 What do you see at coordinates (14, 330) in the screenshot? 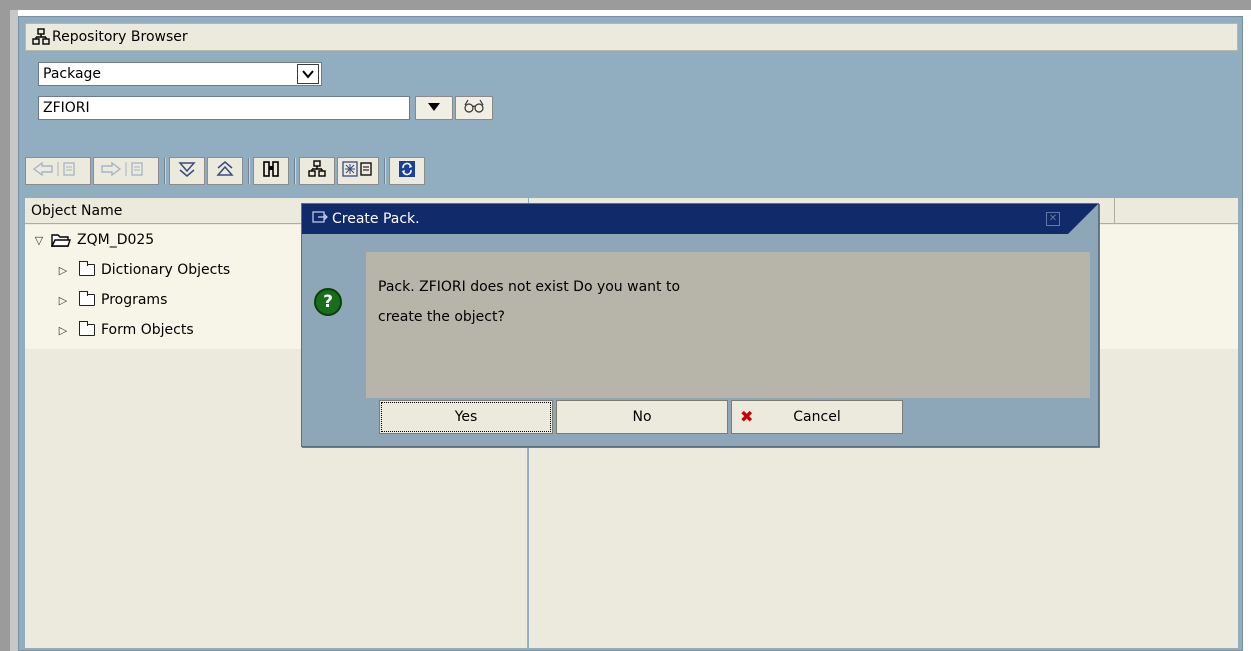
I see `outer-border-left-inner` at bounding box center [14, 330].